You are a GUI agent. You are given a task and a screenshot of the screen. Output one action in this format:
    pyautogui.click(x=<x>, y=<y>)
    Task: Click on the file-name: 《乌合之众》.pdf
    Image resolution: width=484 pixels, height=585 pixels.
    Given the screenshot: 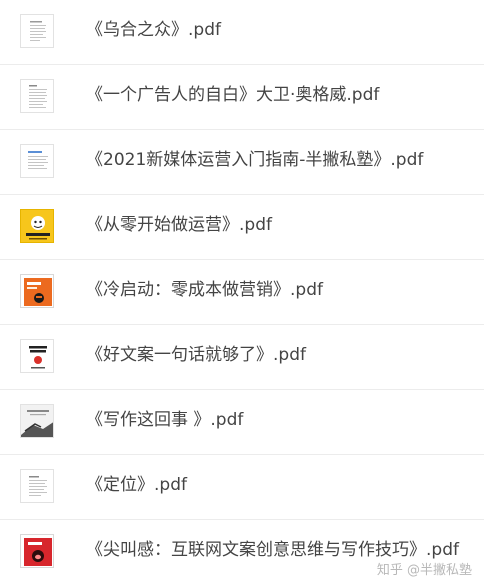 What is the action you would take?
    pyautogui.click(x=153, y=30)
    